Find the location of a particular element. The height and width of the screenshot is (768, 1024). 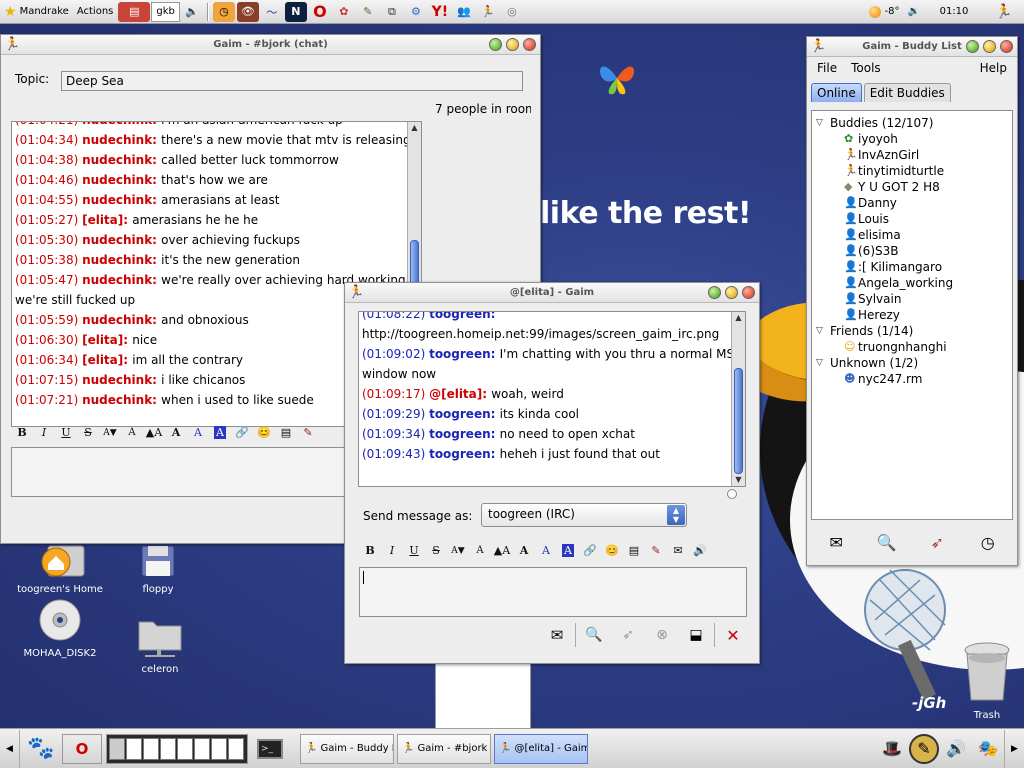

buddy-row: 👤 Sylvain is located at coordinates (914, 299).